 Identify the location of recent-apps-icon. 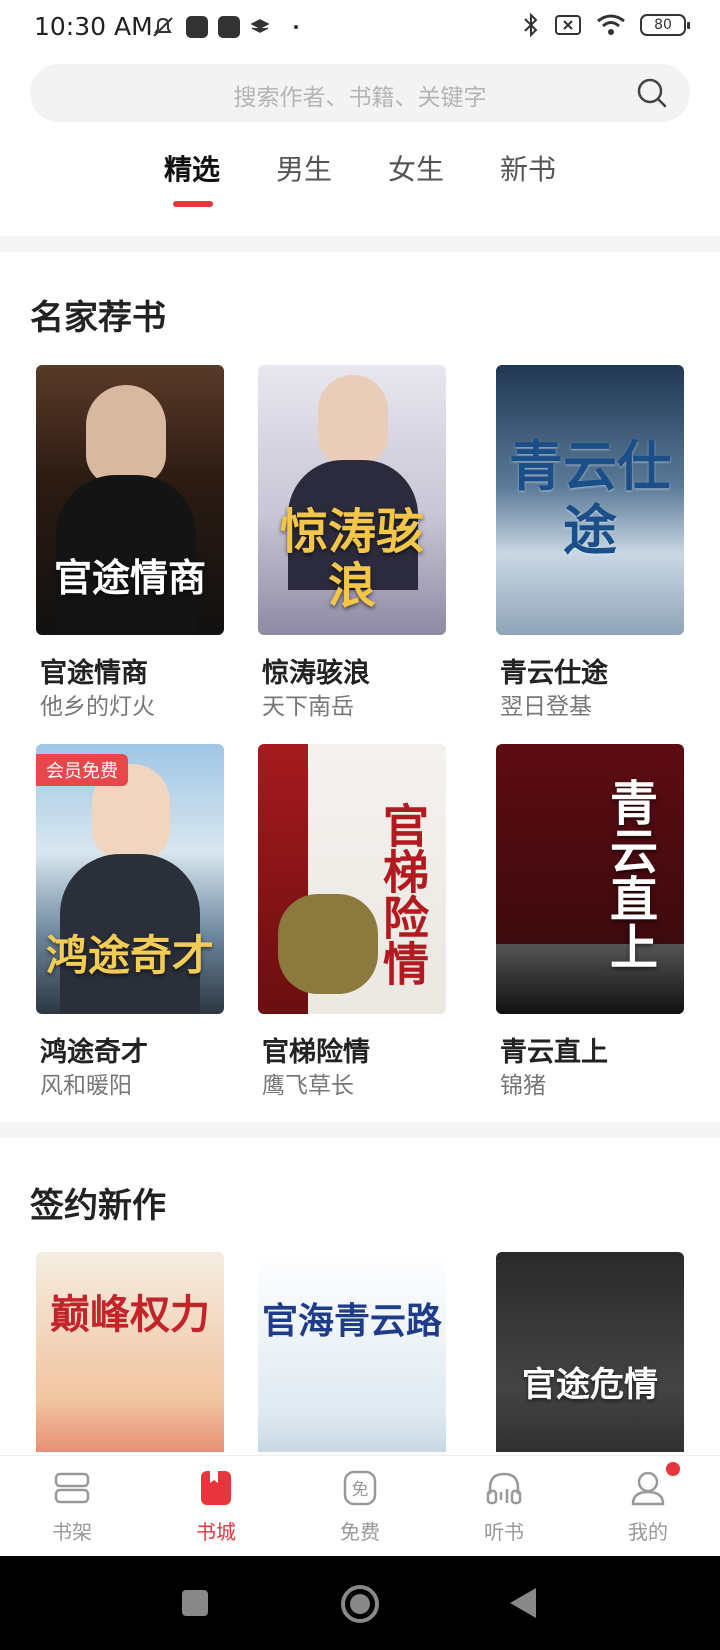
(195, 1603).